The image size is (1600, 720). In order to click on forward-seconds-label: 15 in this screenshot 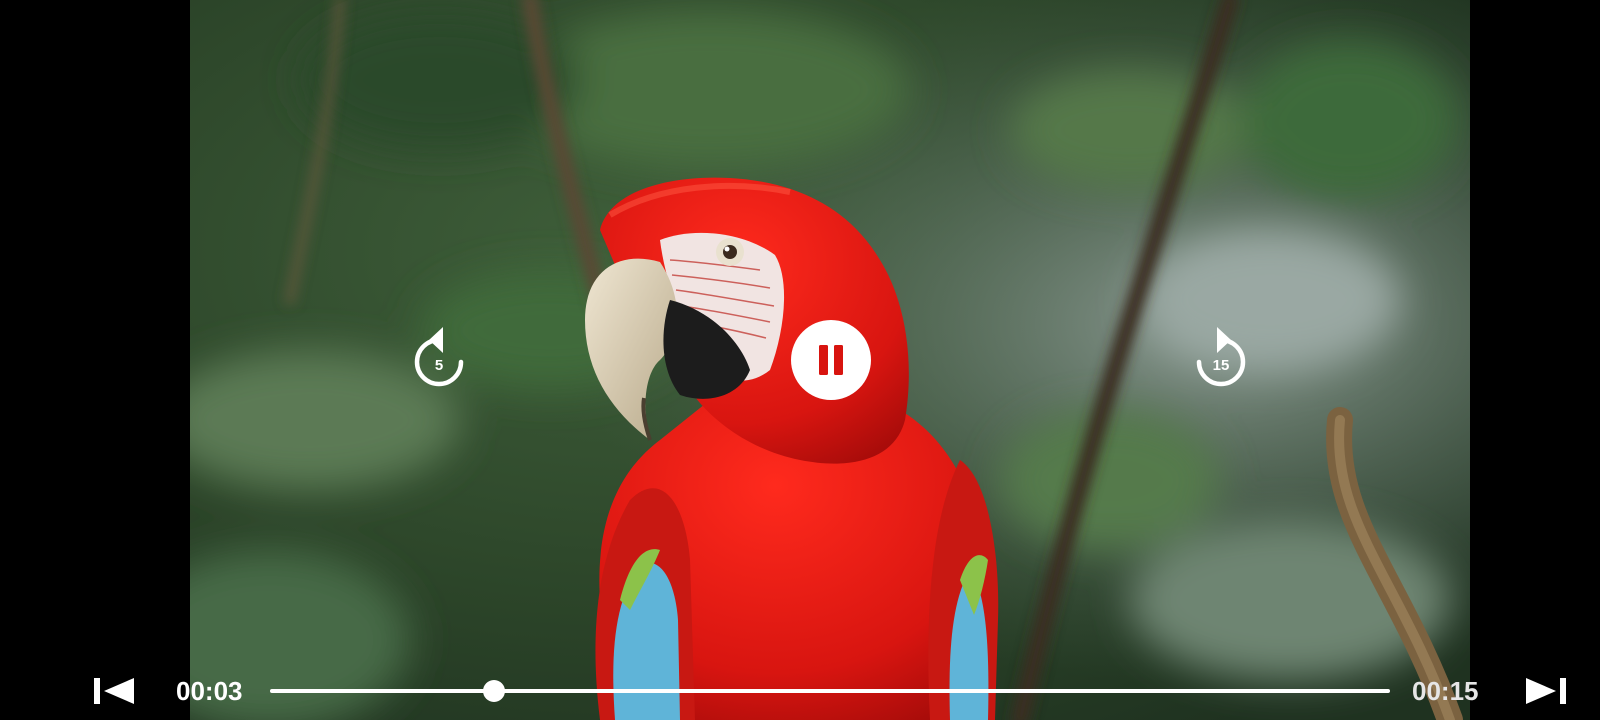, I will do `click(1221, 365)`.